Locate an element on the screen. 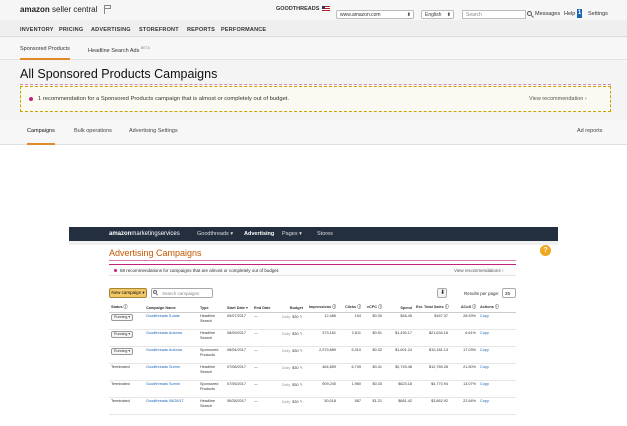 This screenshot has height=426, width=627. divider is located at coordinates (312, 260).